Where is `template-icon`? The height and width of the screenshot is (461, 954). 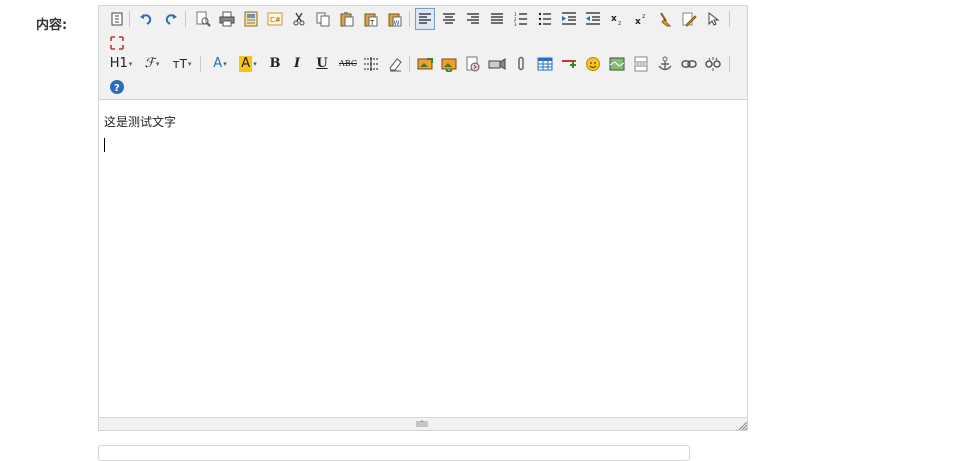
template-icon is located at coordinates (251, 19).